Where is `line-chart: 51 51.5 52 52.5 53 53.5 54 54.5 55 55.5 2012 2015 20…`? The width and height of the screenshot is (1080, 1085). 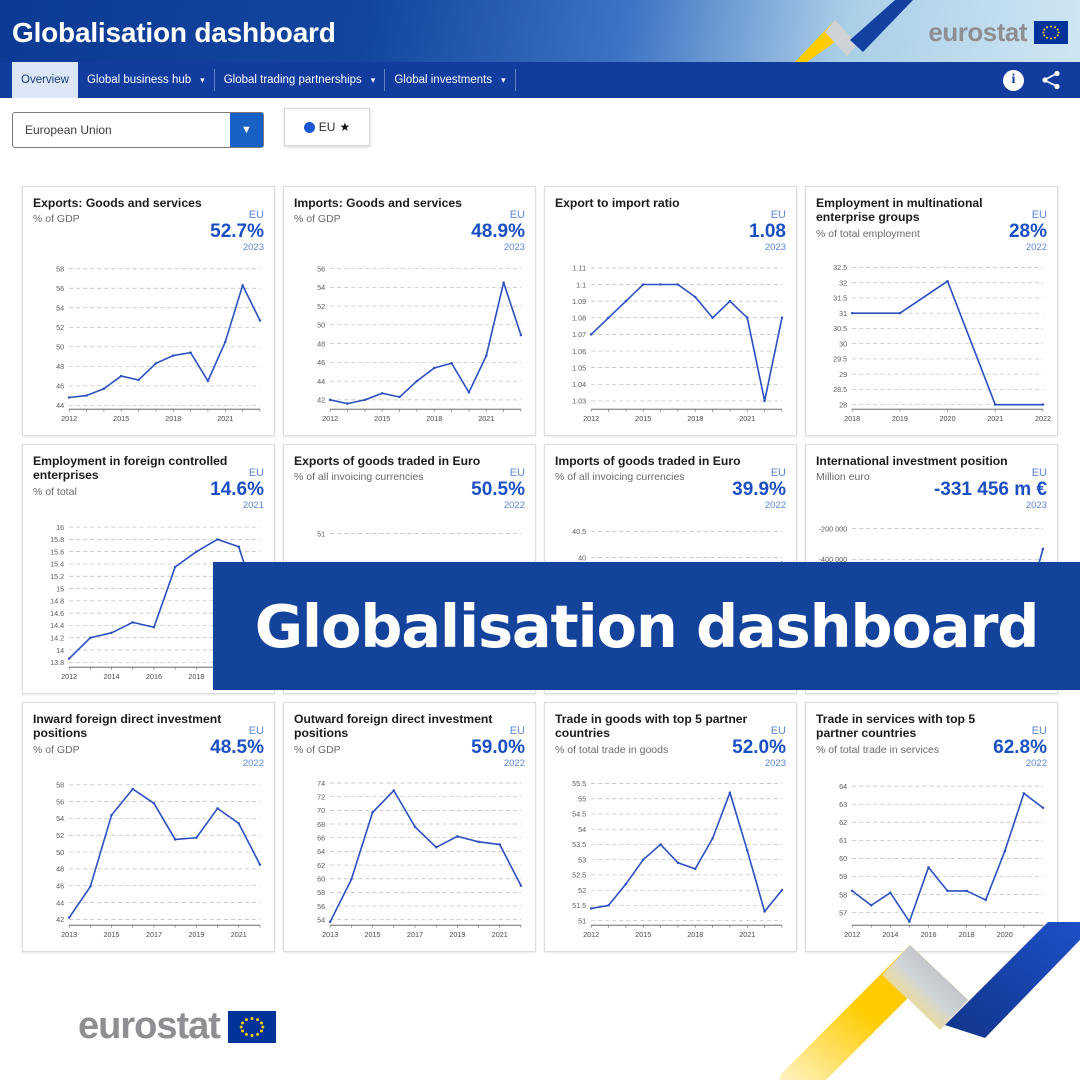 line-chart: 51 51.5 52 52.5 53 53.5 54 54.5 55 55.5 2012 2015 20… is located at coordinates (670, 858).